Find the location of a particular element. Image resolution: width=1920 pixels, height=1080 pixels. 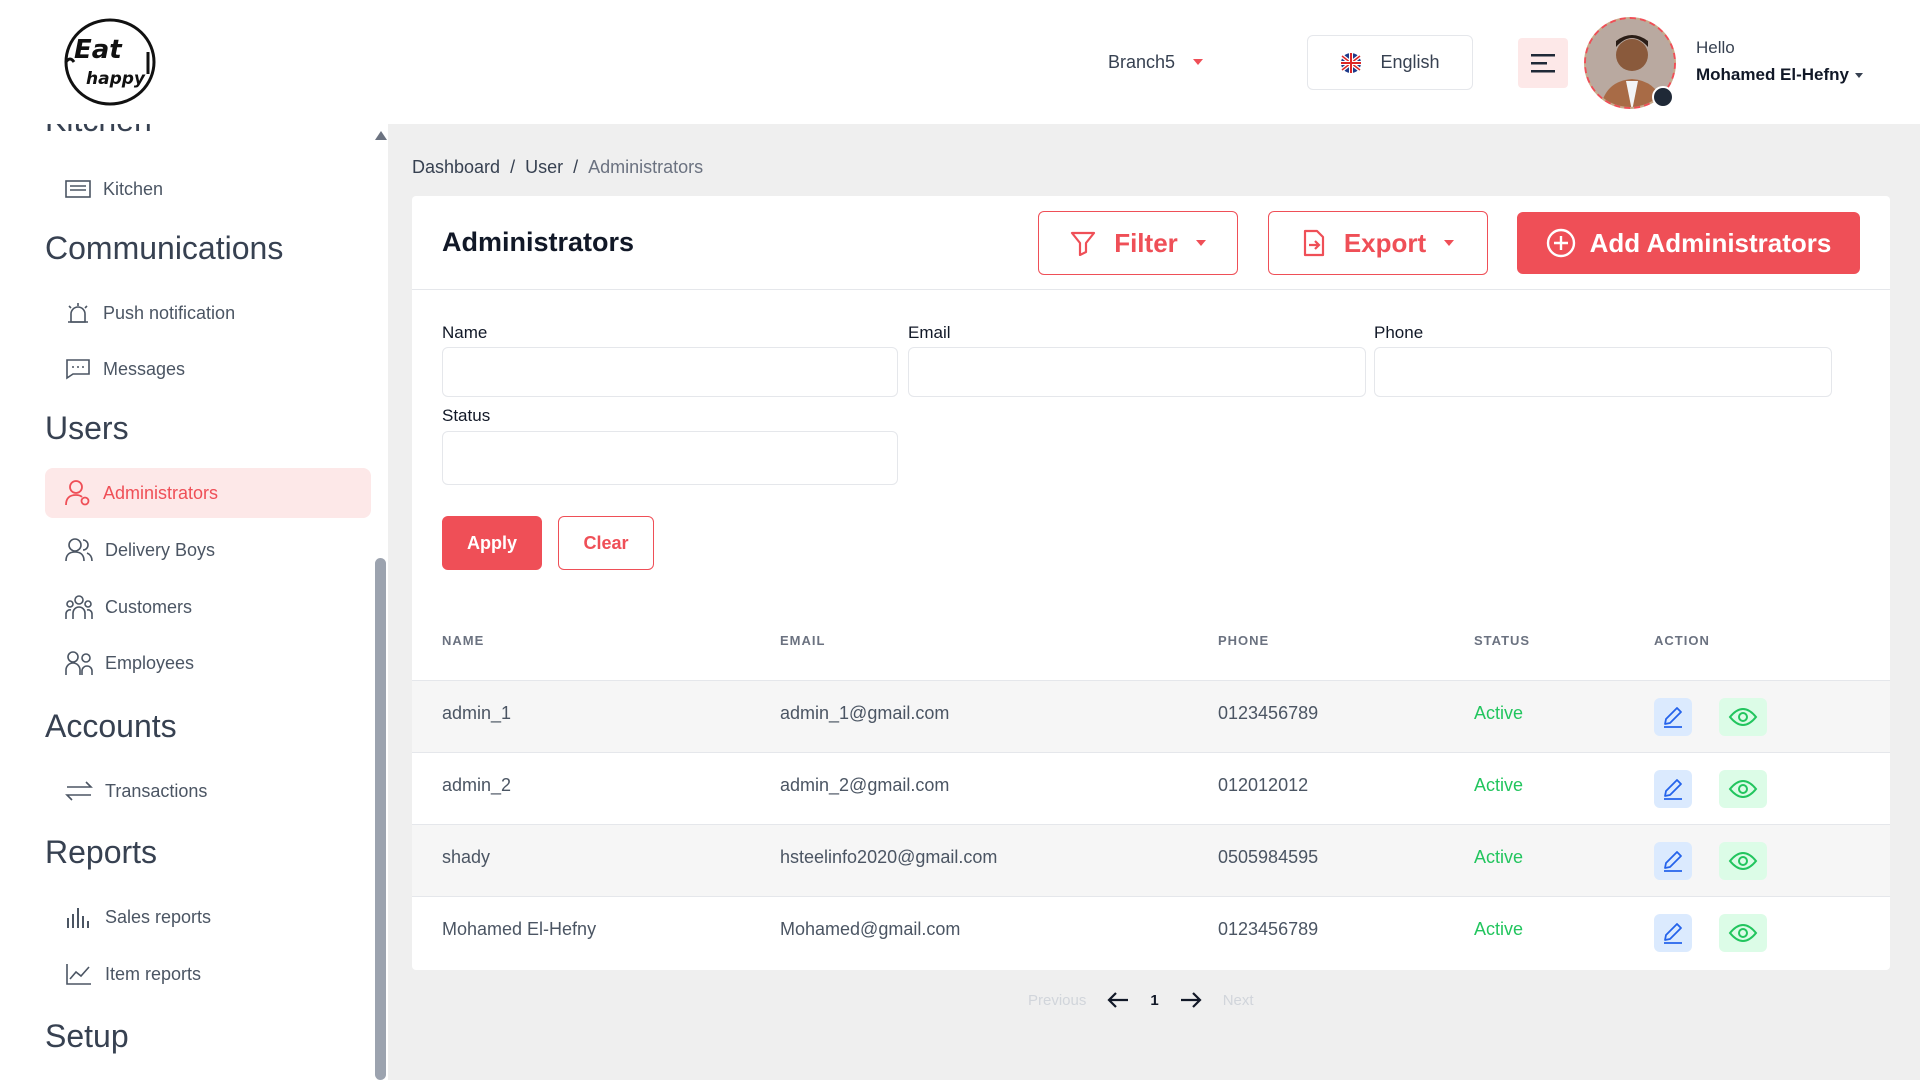

column-header-action: ACTION is located at coordinates (1682, 640).